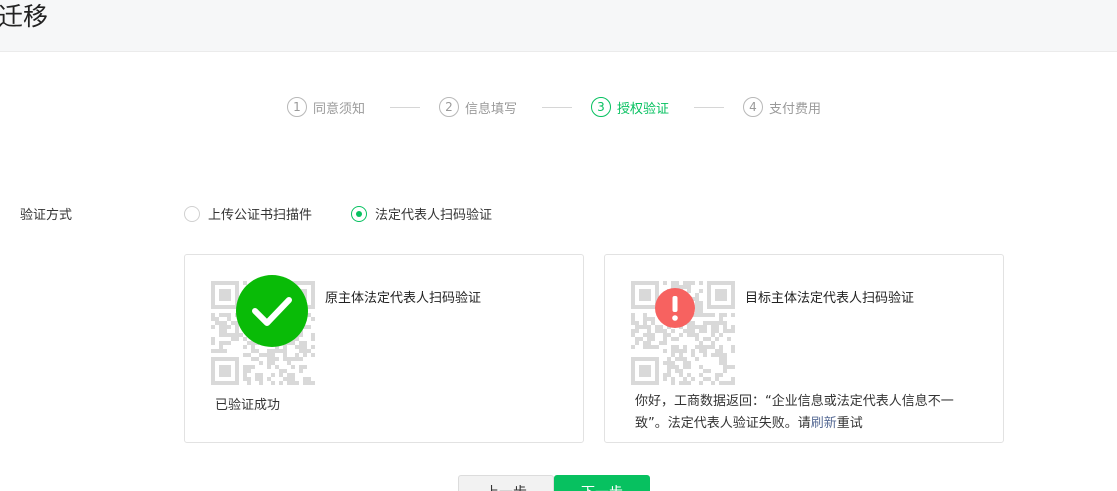  What do you see at coordinates (434, 215) in the screenshot?
I see `radio-label: 法定代表人扫码验证` at bounding box center [434, 215].